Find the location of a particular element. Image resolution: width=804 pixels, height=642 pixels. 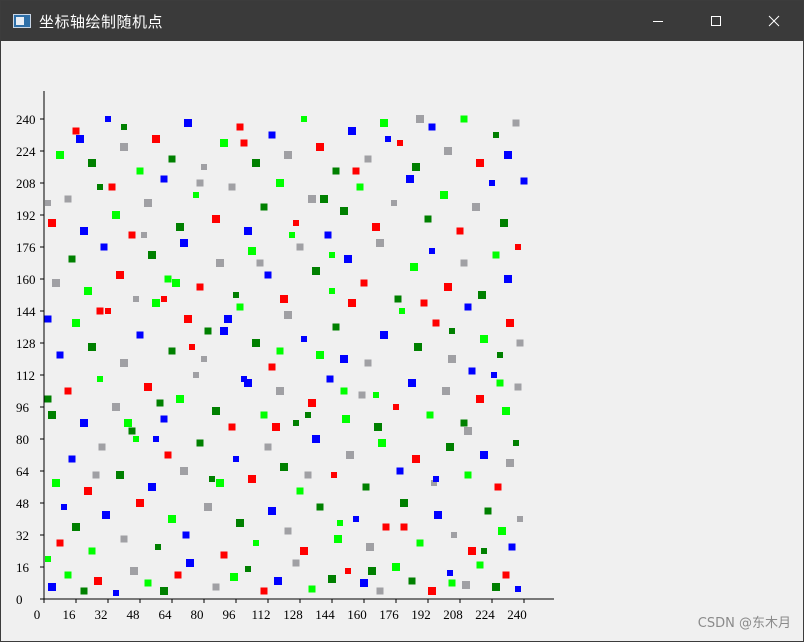

y-tick-label: 224 is located at coordinates (26, 151).